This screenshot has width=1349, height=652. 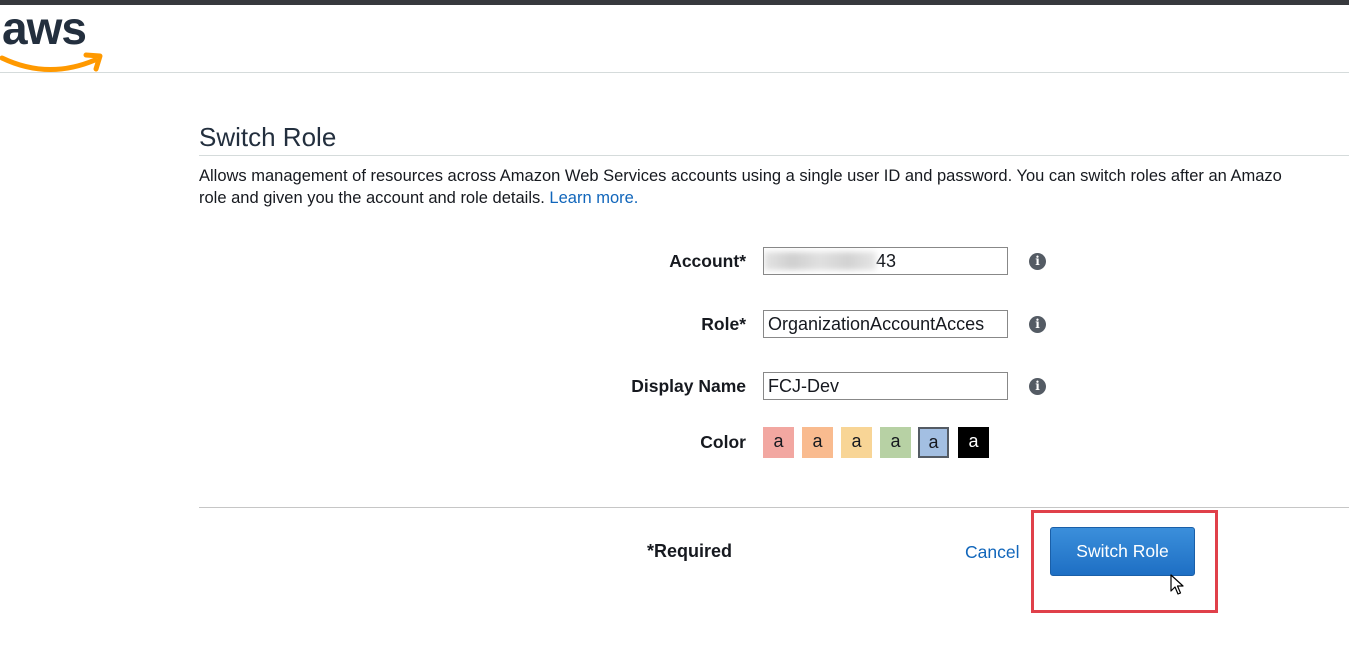 What do you see at coordinates (895, 442) in the screenshot?
I see `color-swatch-green: a` at bounding box center [895, 442].